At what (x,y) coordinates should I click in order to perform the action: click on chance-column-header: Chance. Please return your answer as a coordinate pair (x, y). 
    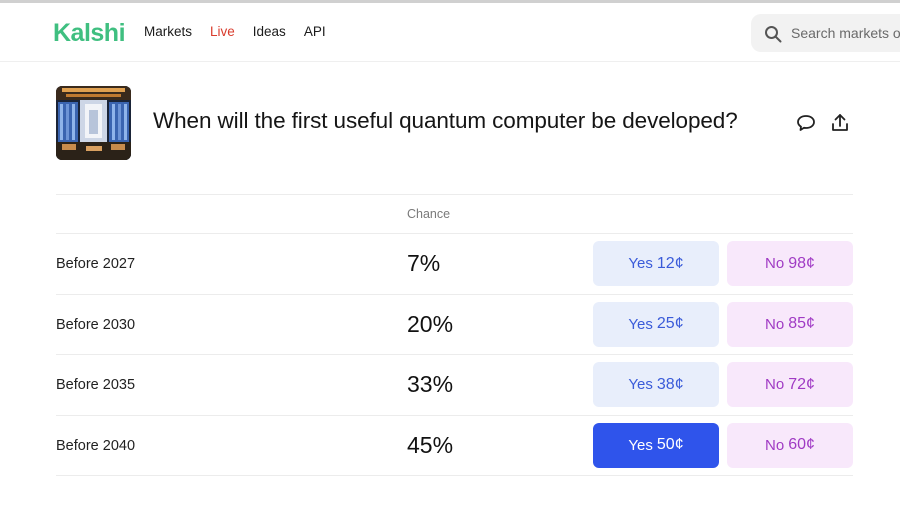
    Looking at the image, I should click on (429, 214).